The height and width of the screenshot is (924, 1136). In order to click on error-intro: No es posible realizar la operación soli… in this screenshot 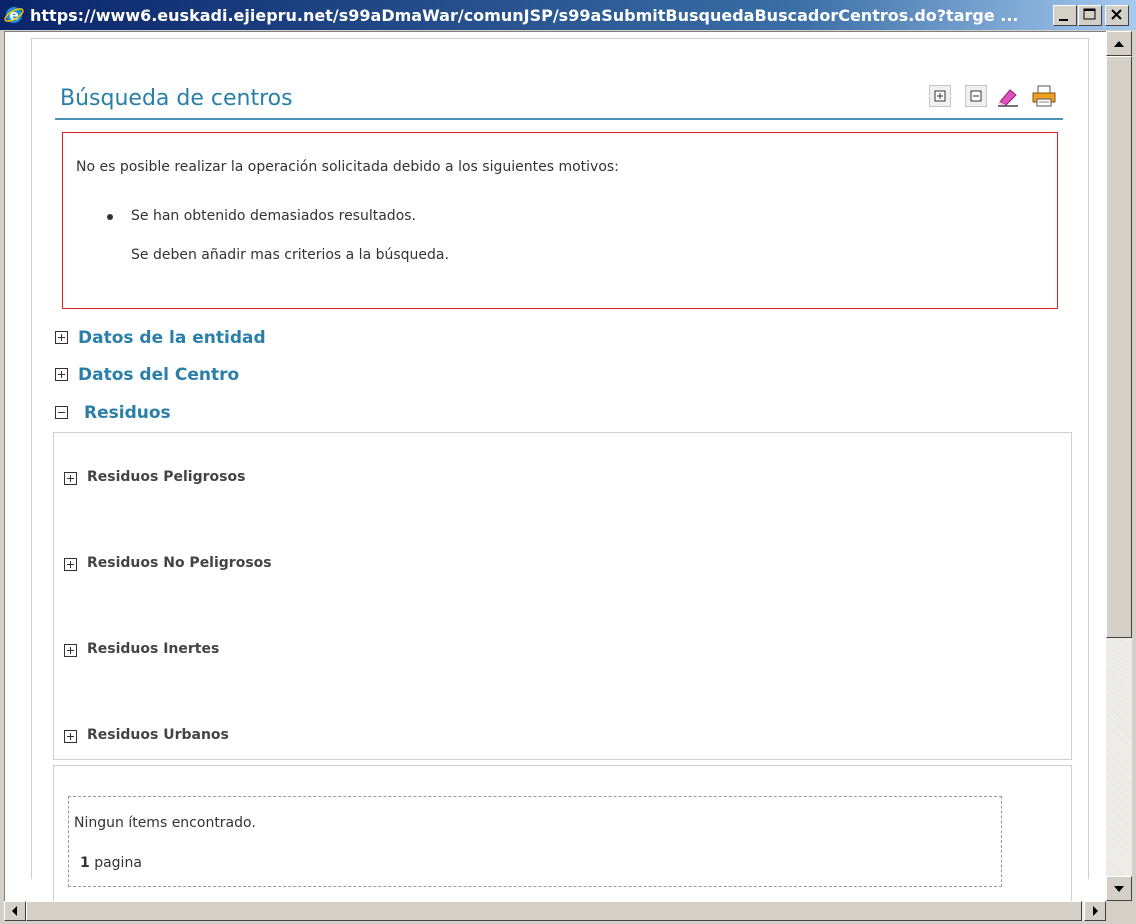, I will do `click(347, 167)`.